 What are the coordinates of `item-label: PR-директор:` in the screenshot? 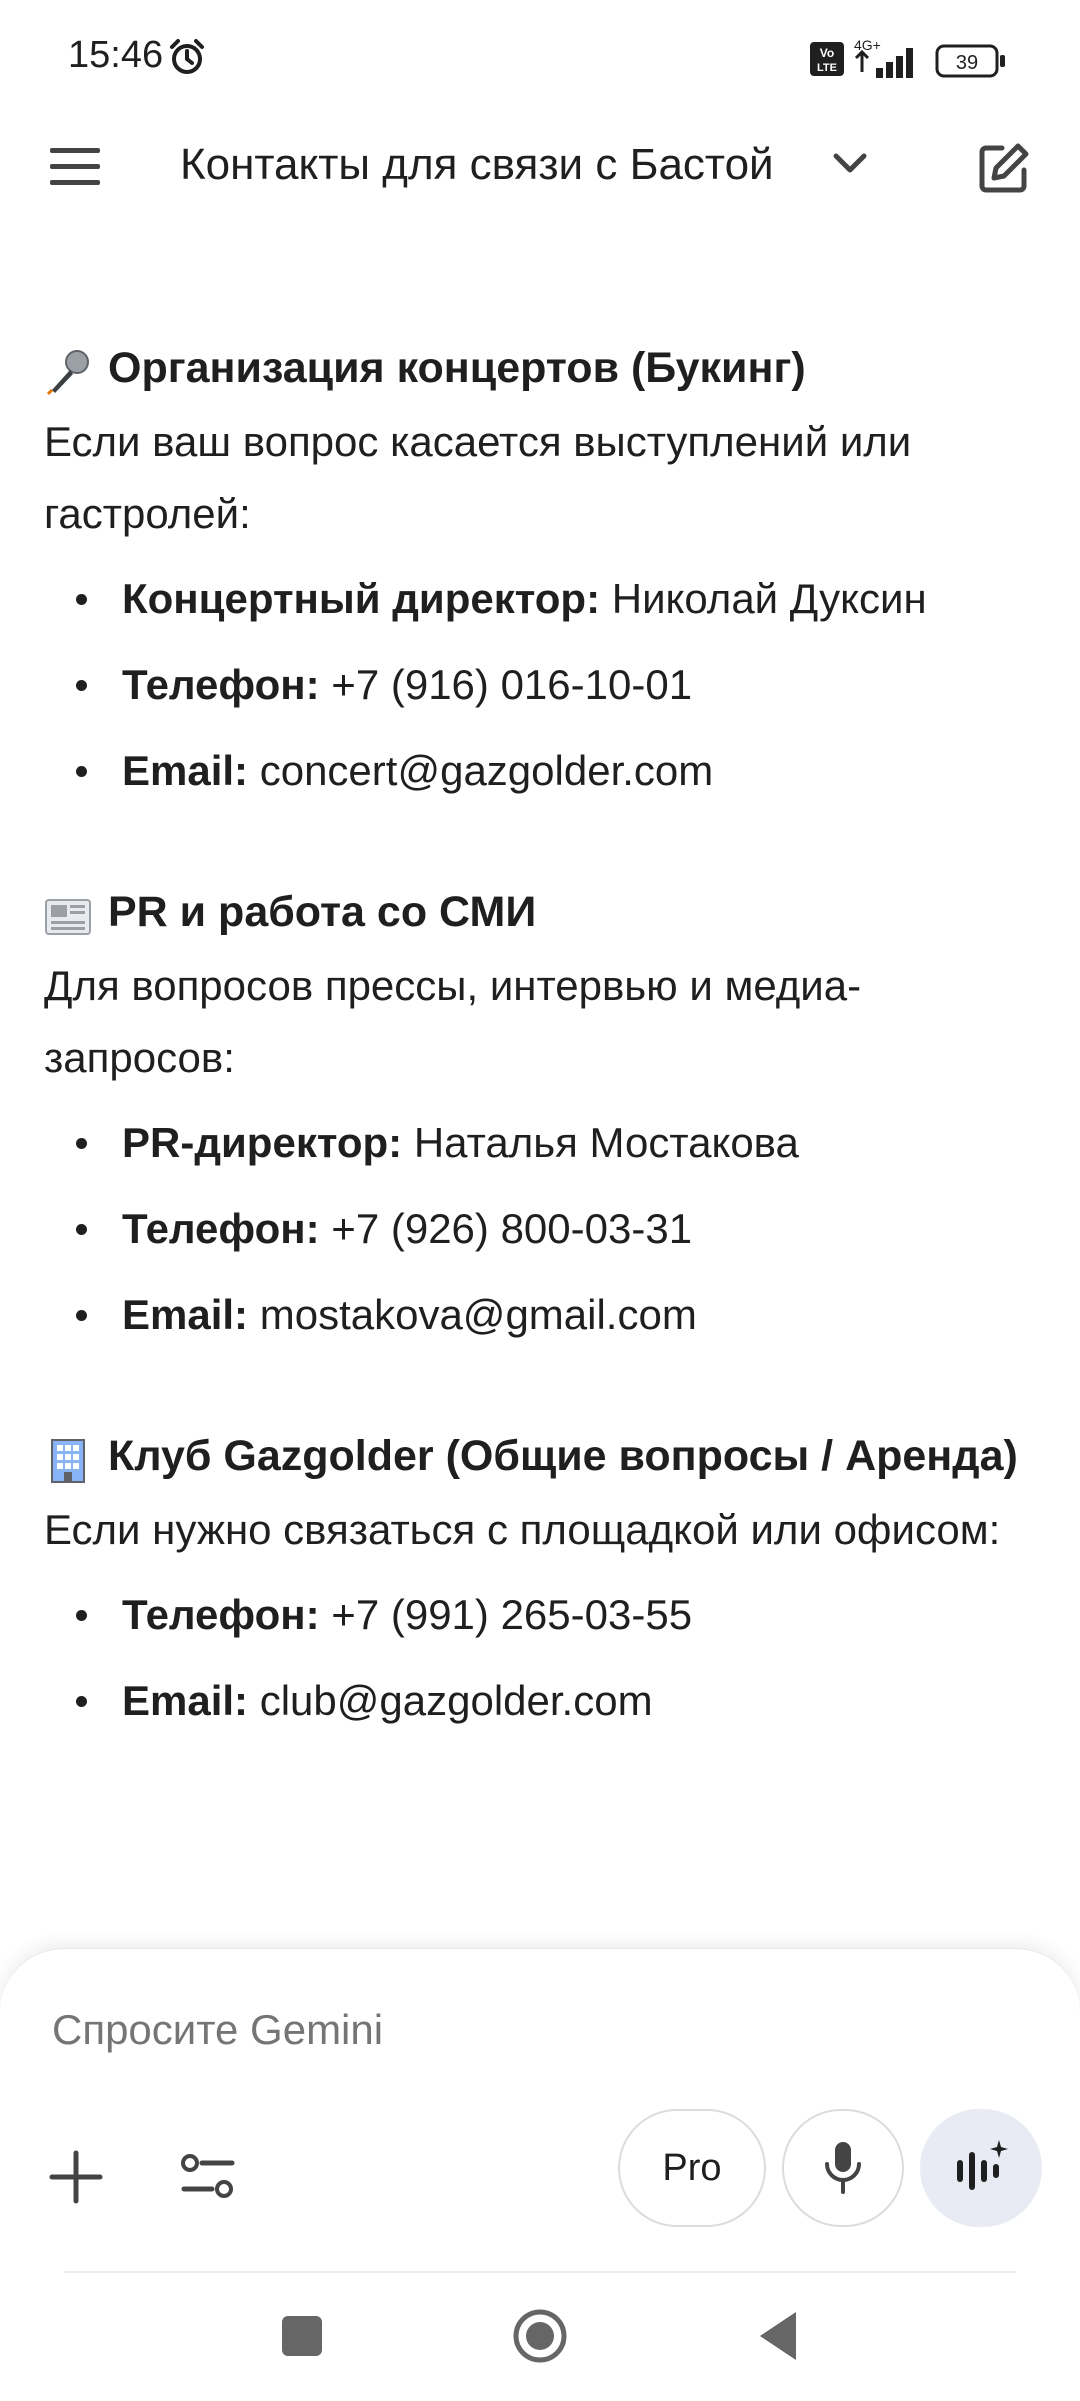 It's located at (262, 1142).